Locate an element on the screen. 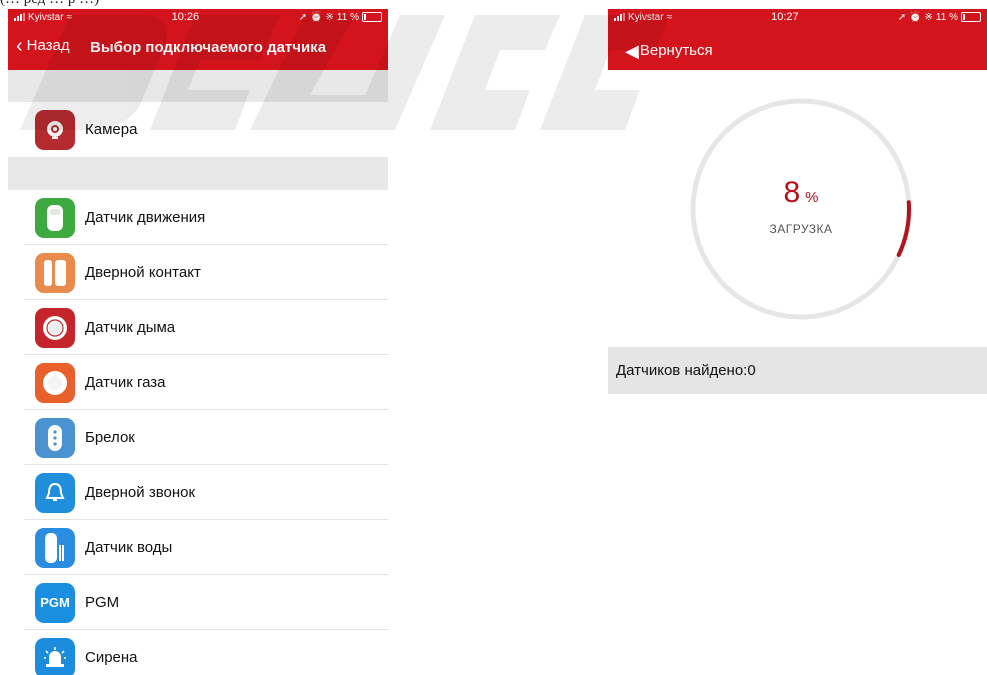 This screenshot has height=675, width=987. right-status-bar: Kyivstar ≈ 10:27 ➚ ⏰ ※ 11 % is located at coordinates (797, 17).